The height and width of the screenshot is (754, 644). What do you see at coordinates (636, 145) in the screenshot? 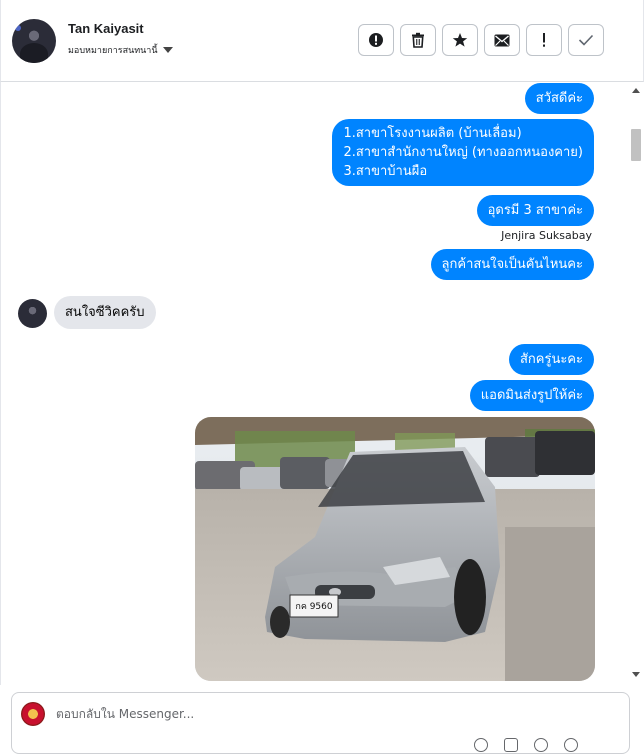
I see `scrollbar-thumb` at bounding box center [636, 145].